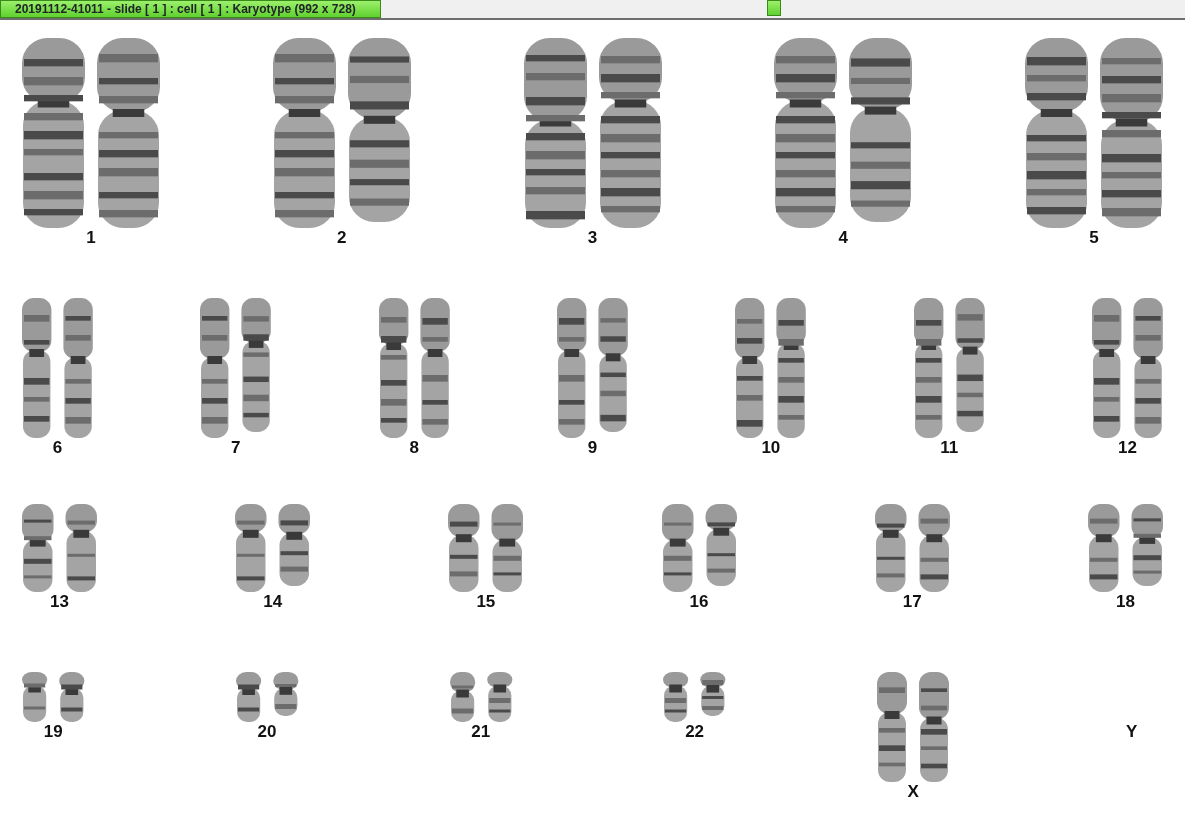  Describe the element at coordinates (59, 602) in the screenshot. I see `chromosome-label: 13` at that location.